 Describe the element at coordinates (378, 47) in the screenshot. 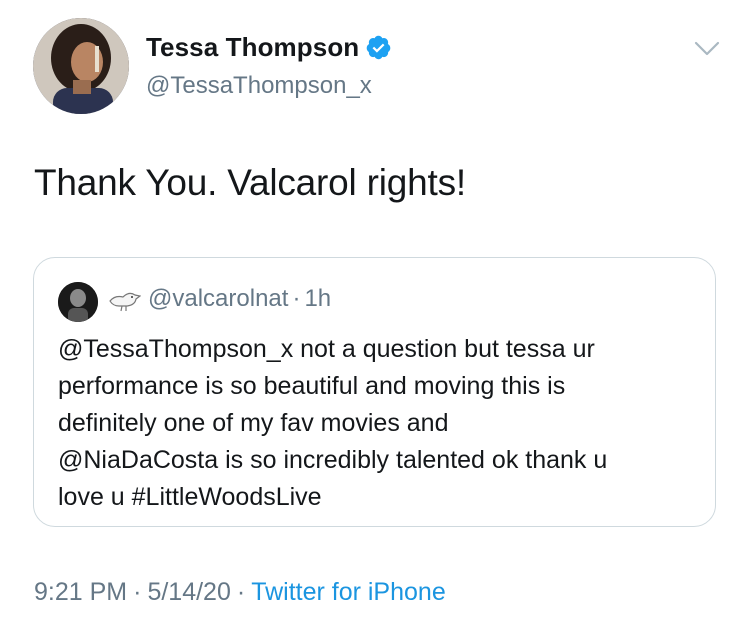

I see `verified-badge-icon` at that location.